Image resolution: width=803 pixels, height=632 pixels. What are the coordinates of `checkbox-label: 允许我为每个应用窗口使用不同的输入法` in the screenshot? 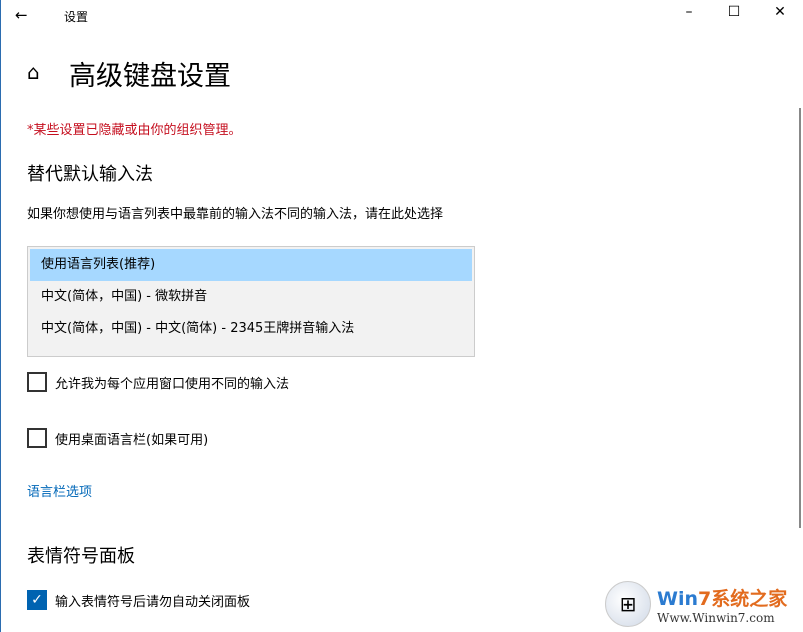 It's located at (172, 384).